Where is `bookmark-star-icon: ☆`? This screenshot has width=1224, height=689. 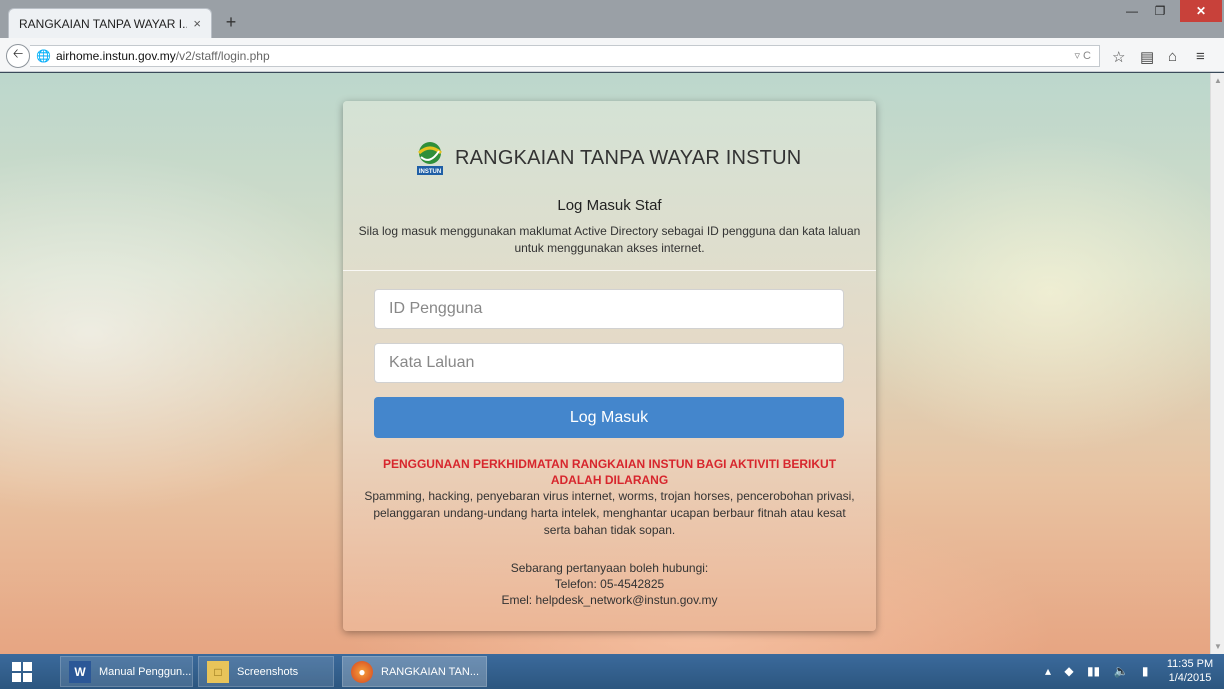 bookmark-star-icon: ☆ is located at coordinates (1118, 57).